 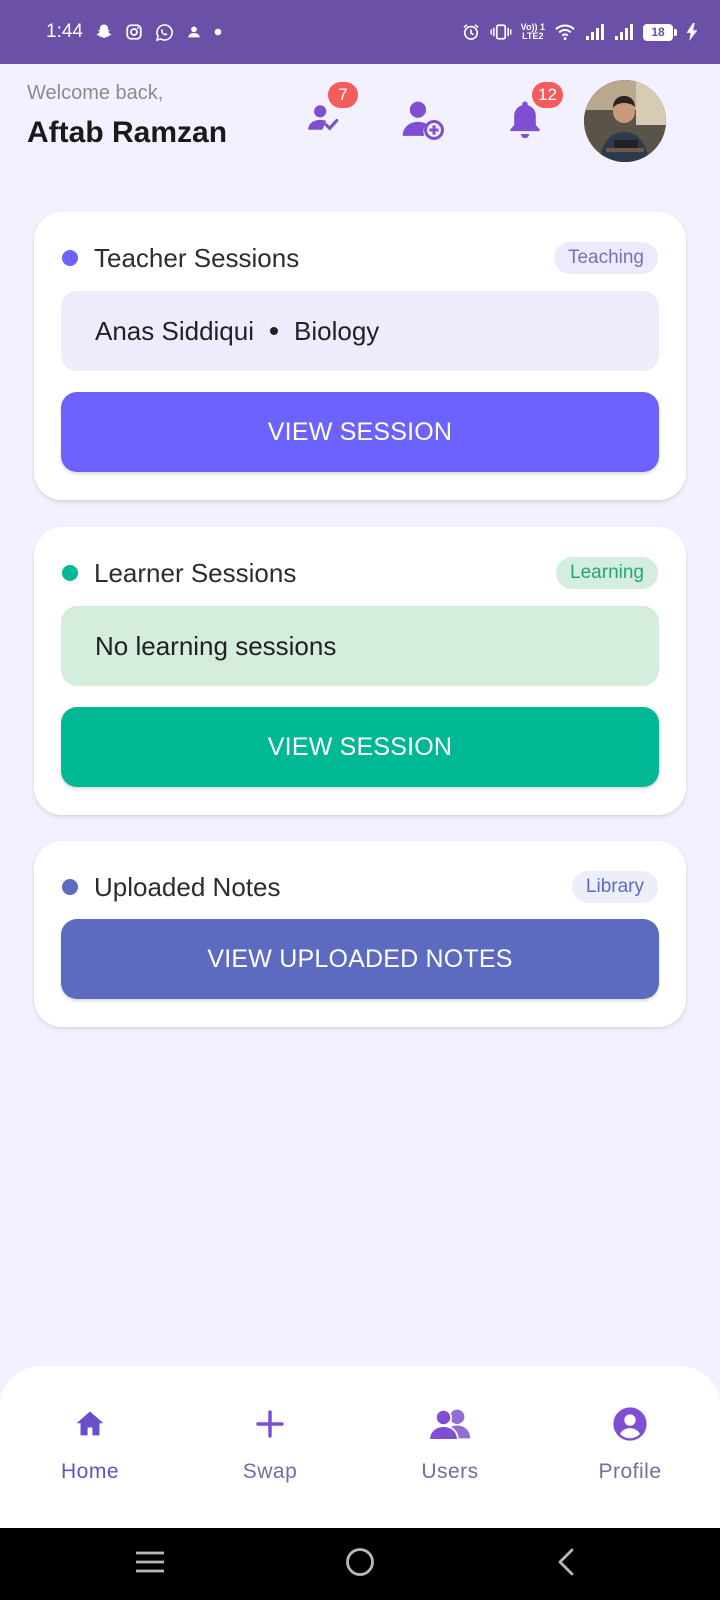 I want to click on notes-dot-icon, so click(x=70, y=887).